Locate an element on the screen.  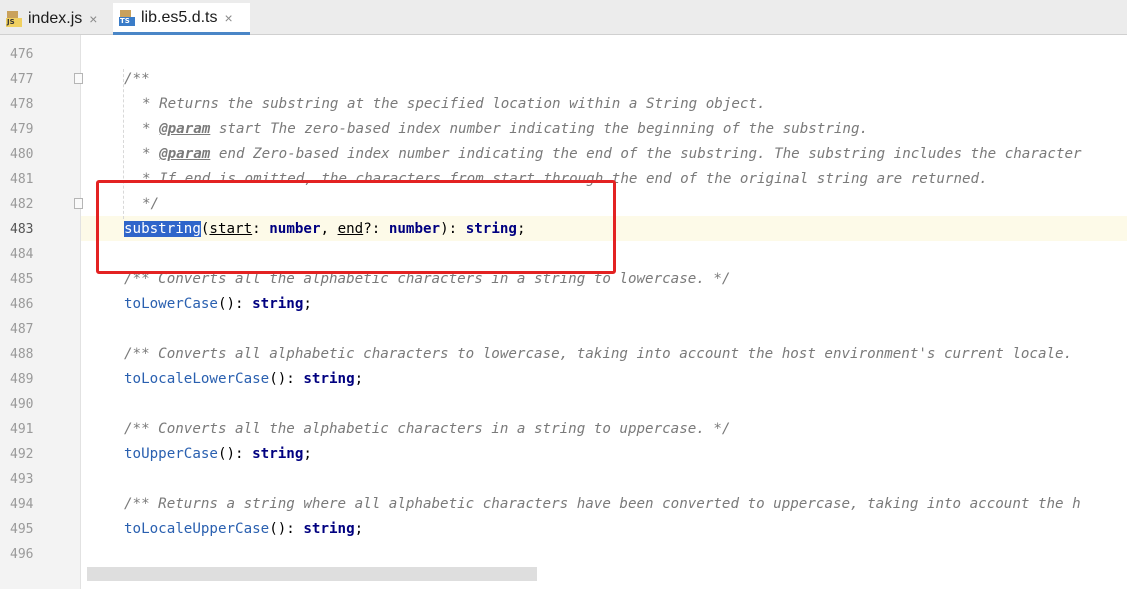
line-number: 494 is located at coordinates (22, 504).